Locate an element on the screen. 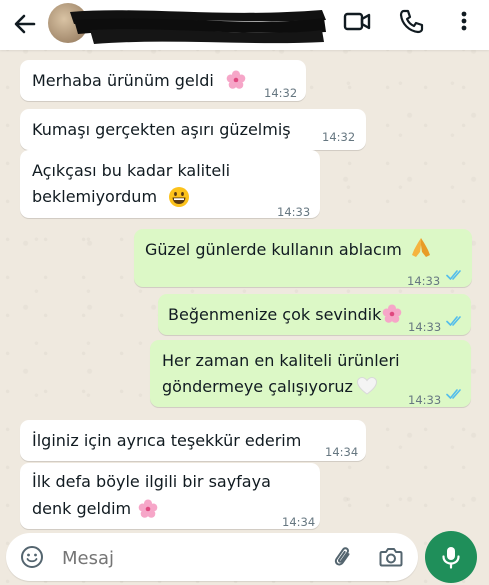 The height and width of the screenshot is (585, 489). phone-icon is located at coordinates (411, 21).